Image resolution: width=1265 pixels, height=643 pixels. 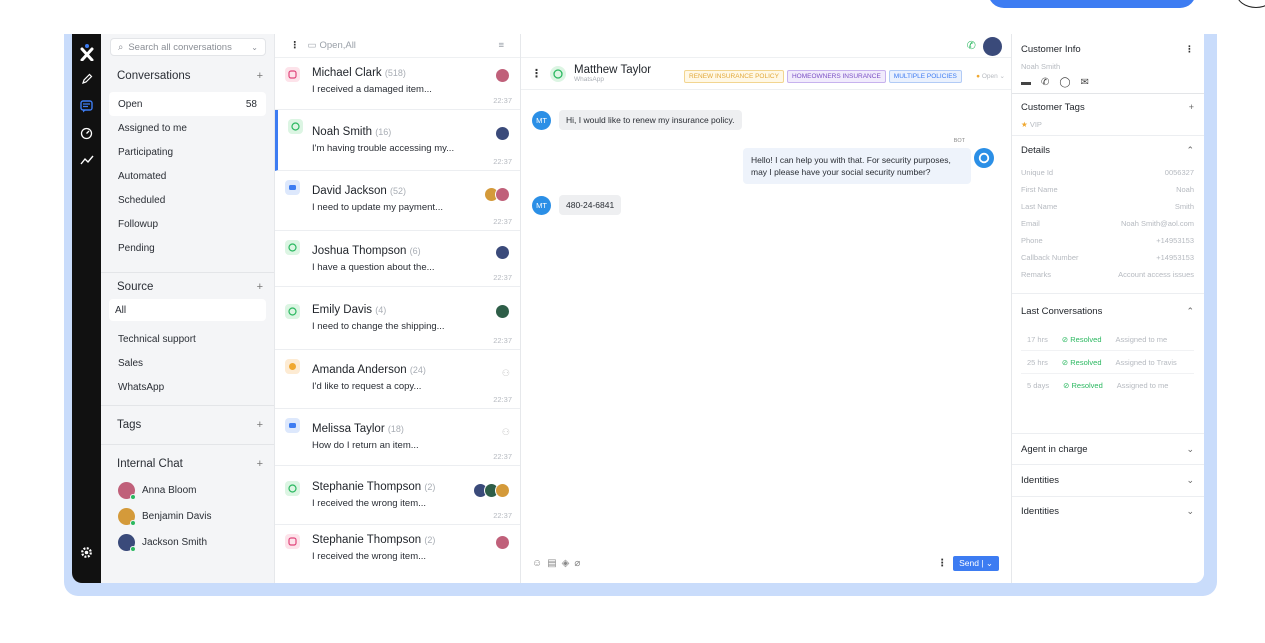 I want to click on sidebar-item-followup: Followup, so click(x=187, y=224).